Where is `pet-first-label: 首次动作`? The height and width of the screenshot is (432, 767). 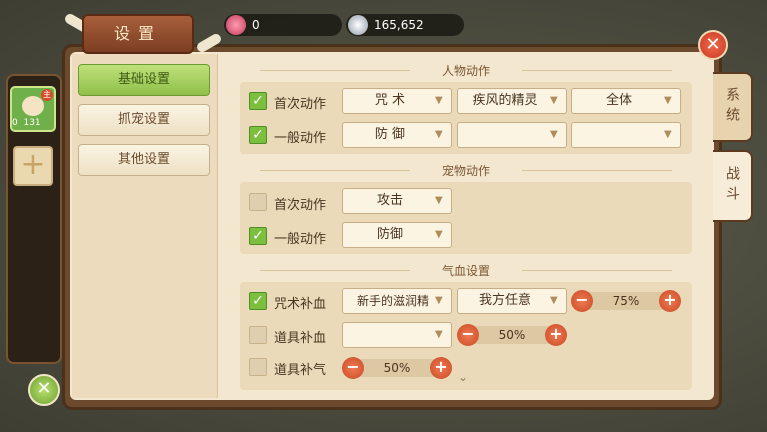 pet-first-label: 首次动作 is located at coordinates (300, 205).